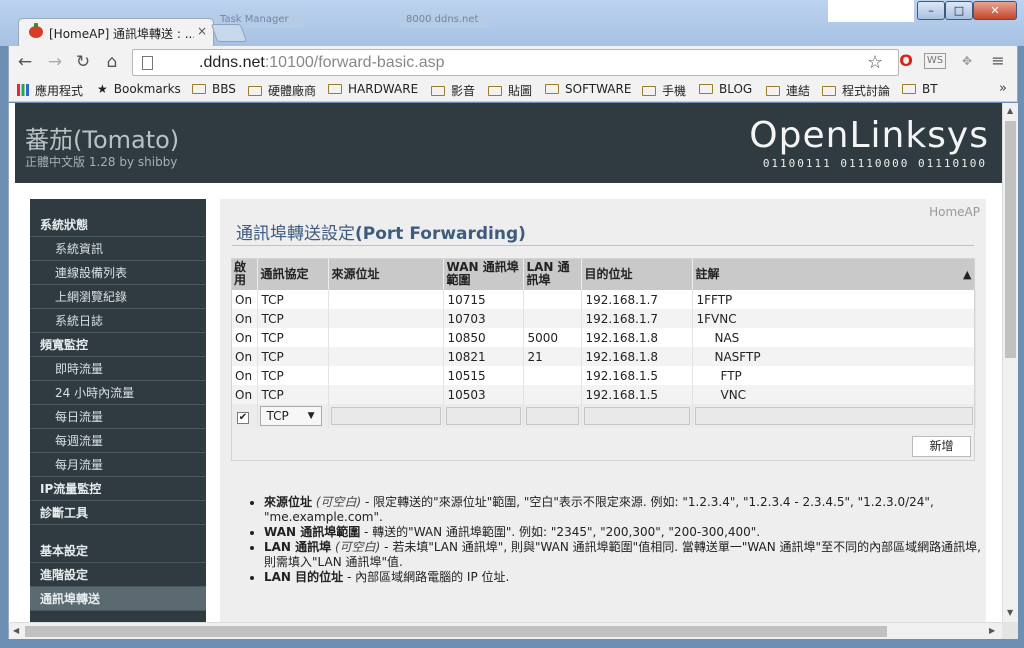  Describe the element at coordinates (588, 89) in the screenshot. I see `bookmark-folder: SOFTWARE` at that location.